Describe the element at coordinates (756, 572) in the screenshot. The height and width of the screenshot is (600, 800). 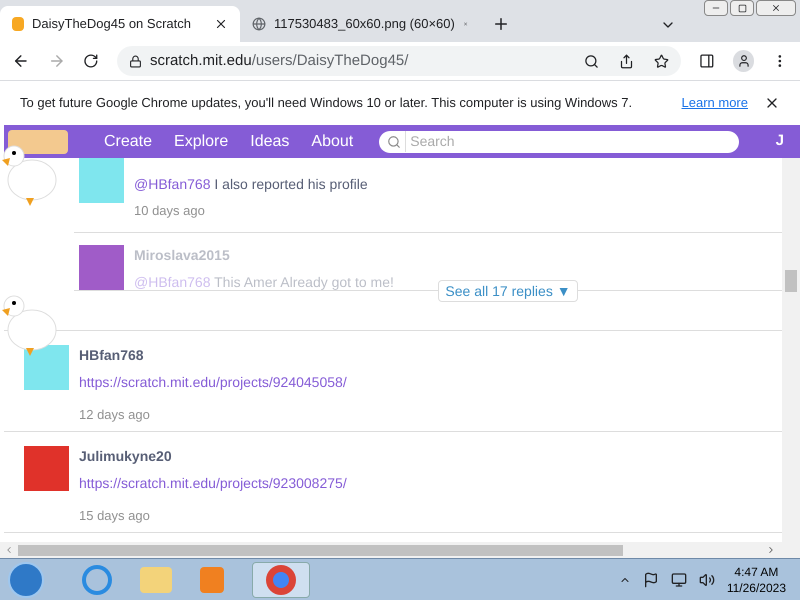
I see `clock-time: 4:47 AM` at that location.